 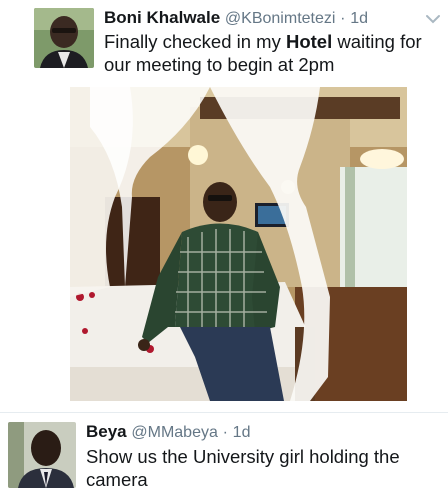 I want to click on tweet-text-bold: Hotel, so click(x=309, y=41).